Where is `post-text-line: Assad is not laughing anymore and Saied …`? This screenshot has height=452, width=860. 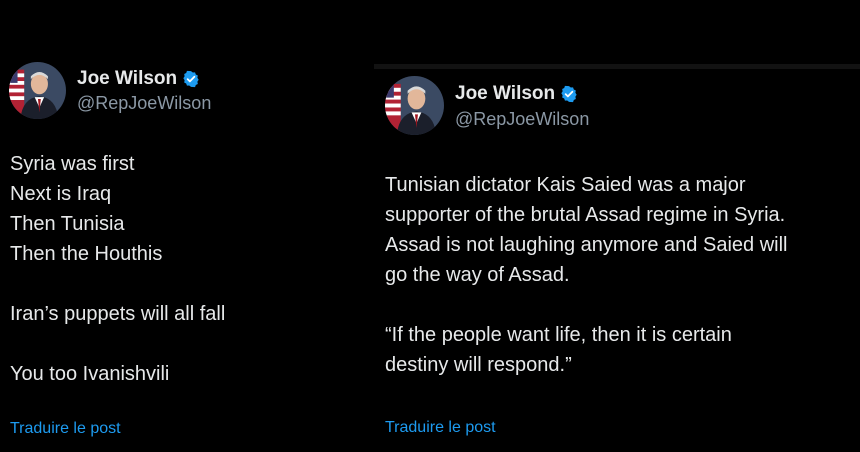 post-text-line: Assad is not laughing anymore and Saied … is located at coordinates (586, 245).